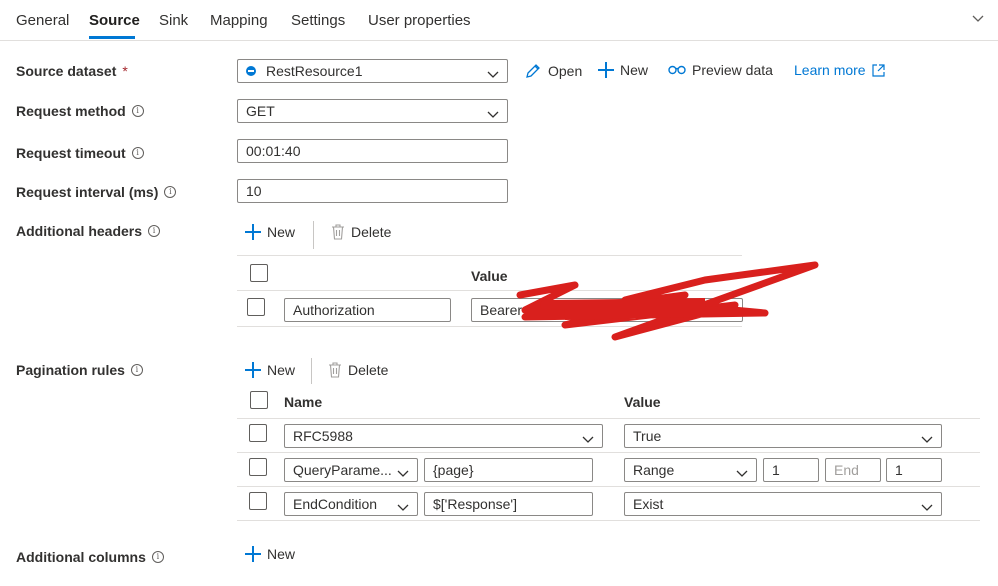  I want to click on tab-settings: Settings, so click(318, 20).